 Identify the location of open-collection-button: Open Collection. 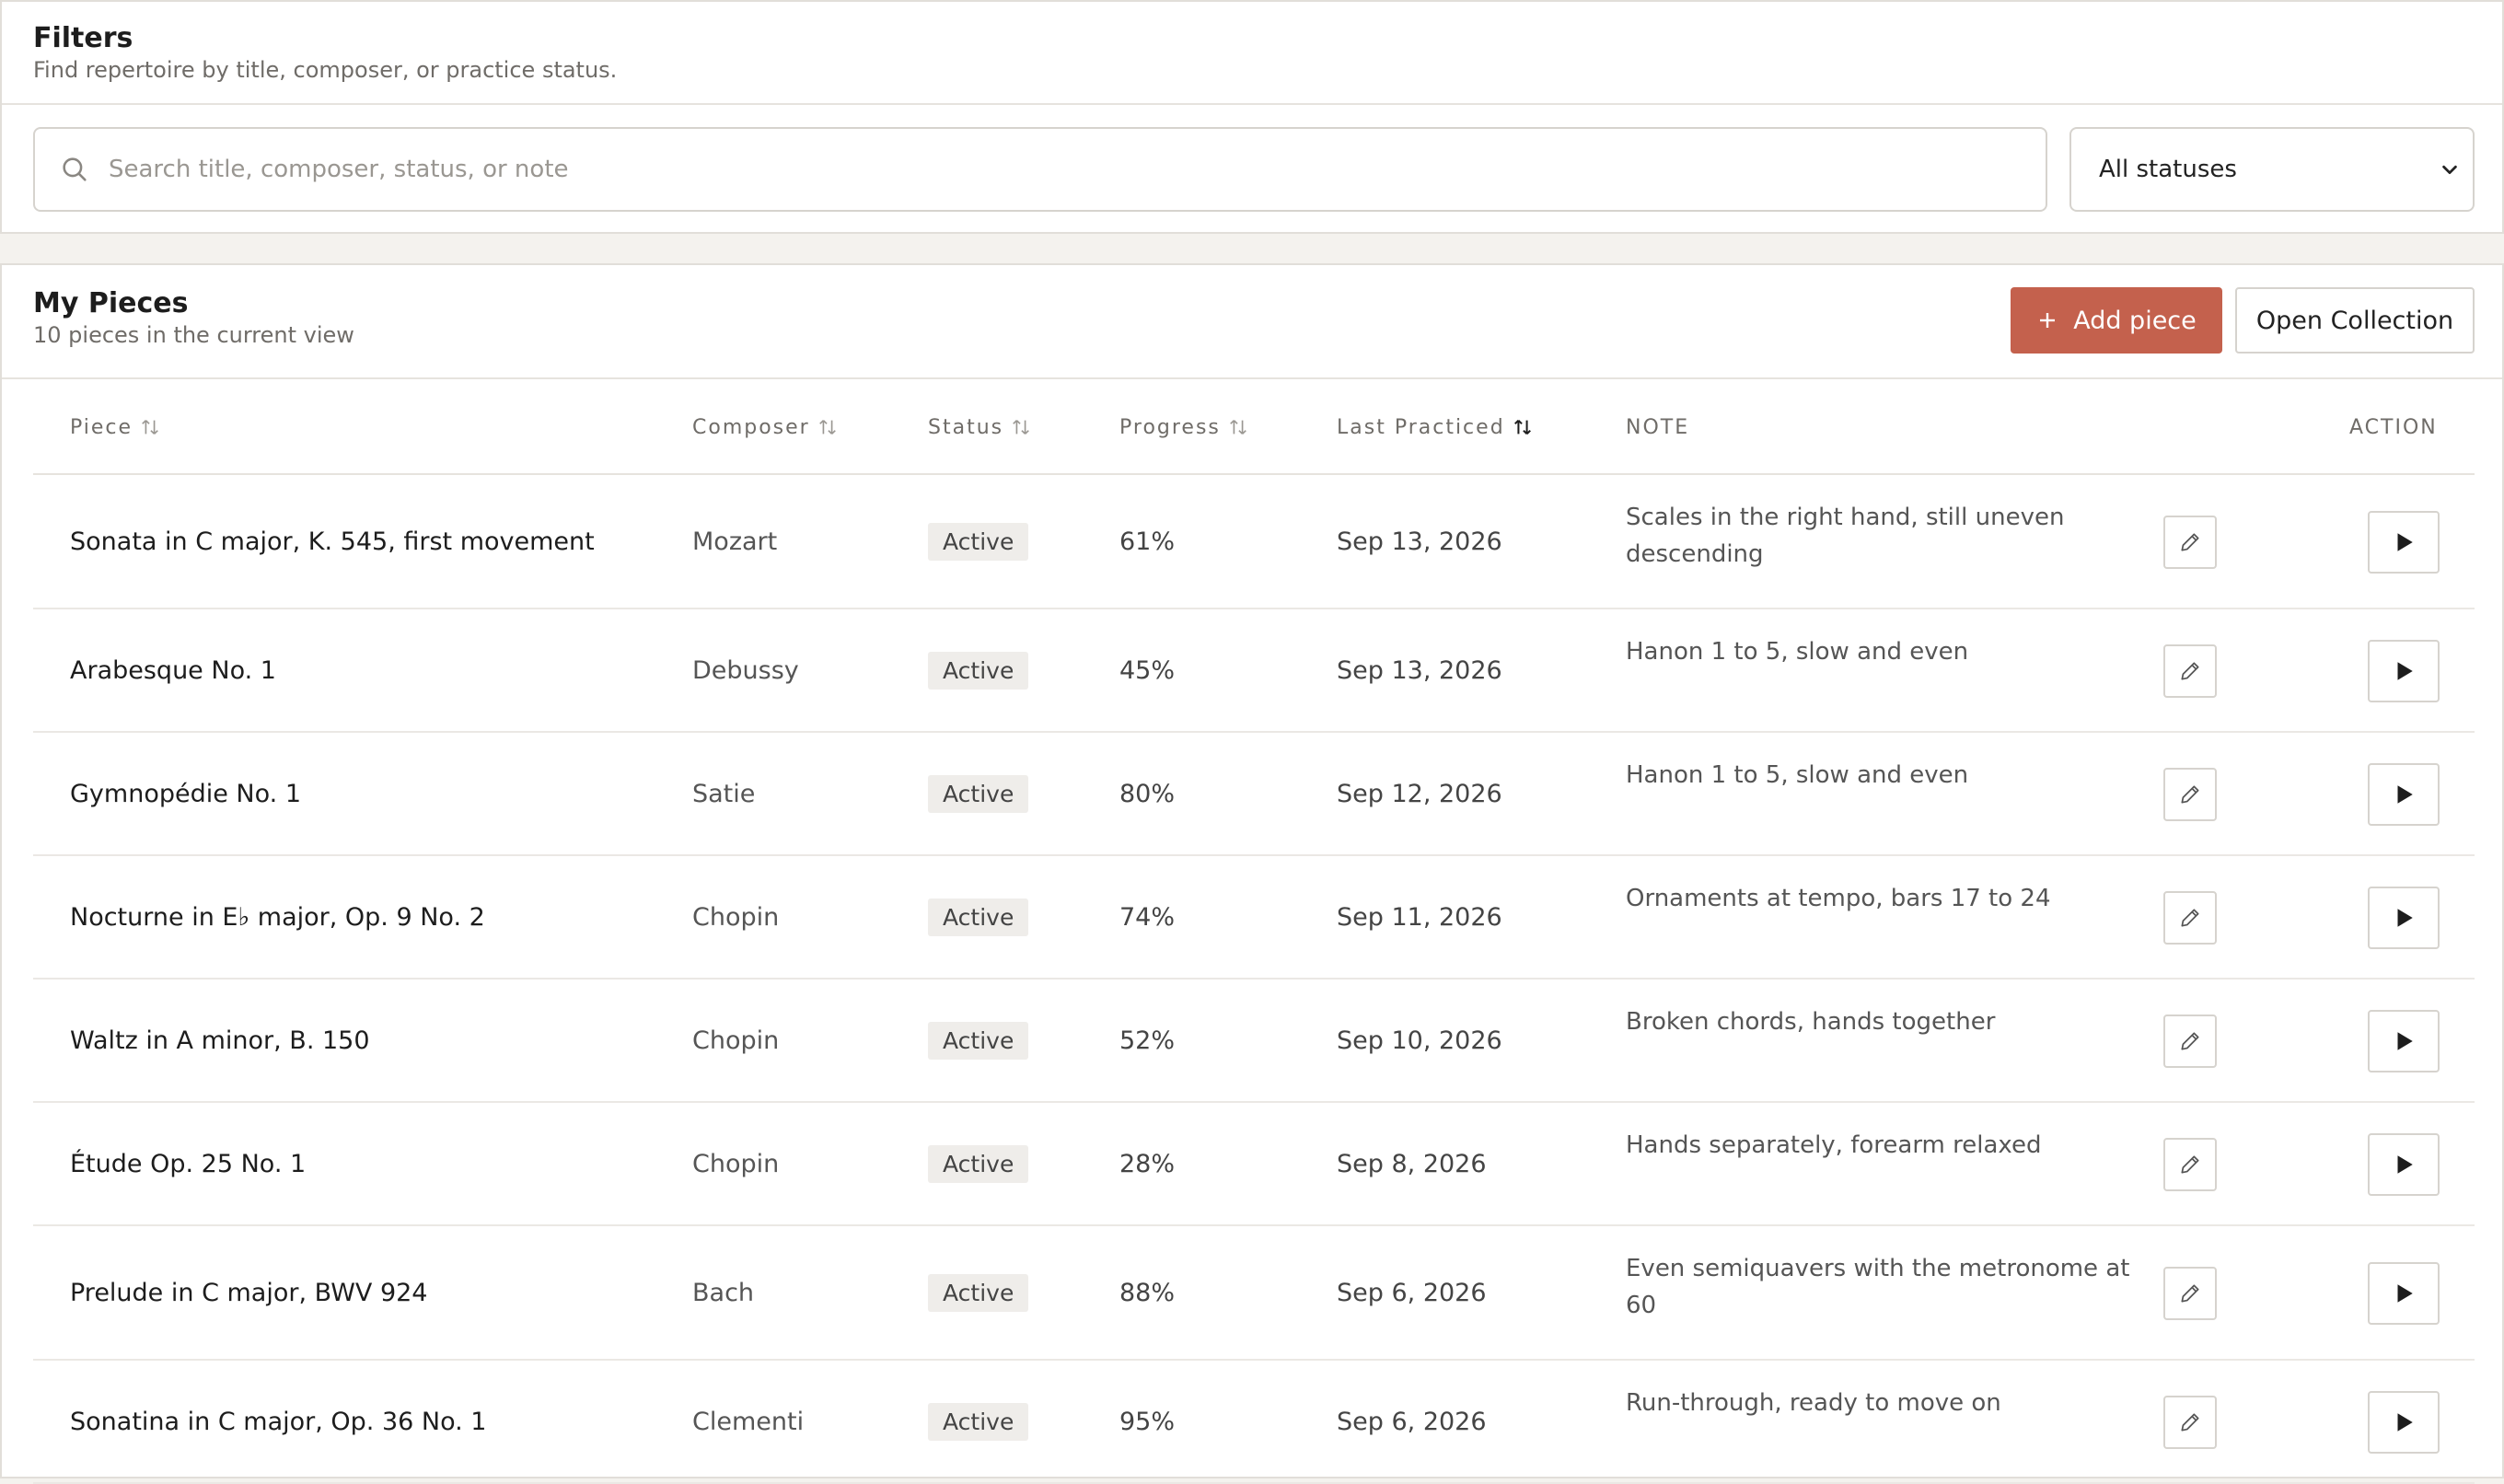
(2355, 320).